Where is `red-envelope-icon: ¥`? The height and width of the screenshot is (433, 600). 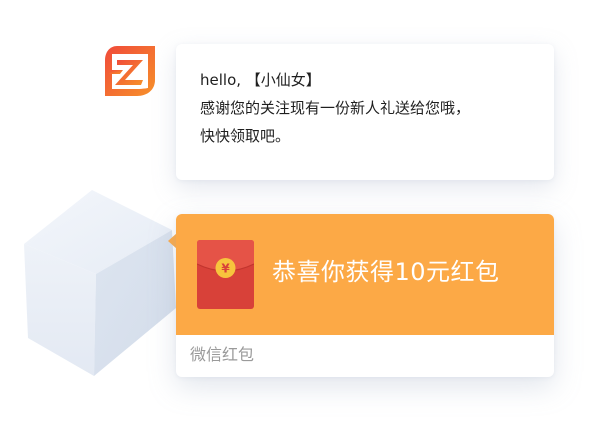
red-envelope-icon: ¥ is located at coordinates (225, 274).